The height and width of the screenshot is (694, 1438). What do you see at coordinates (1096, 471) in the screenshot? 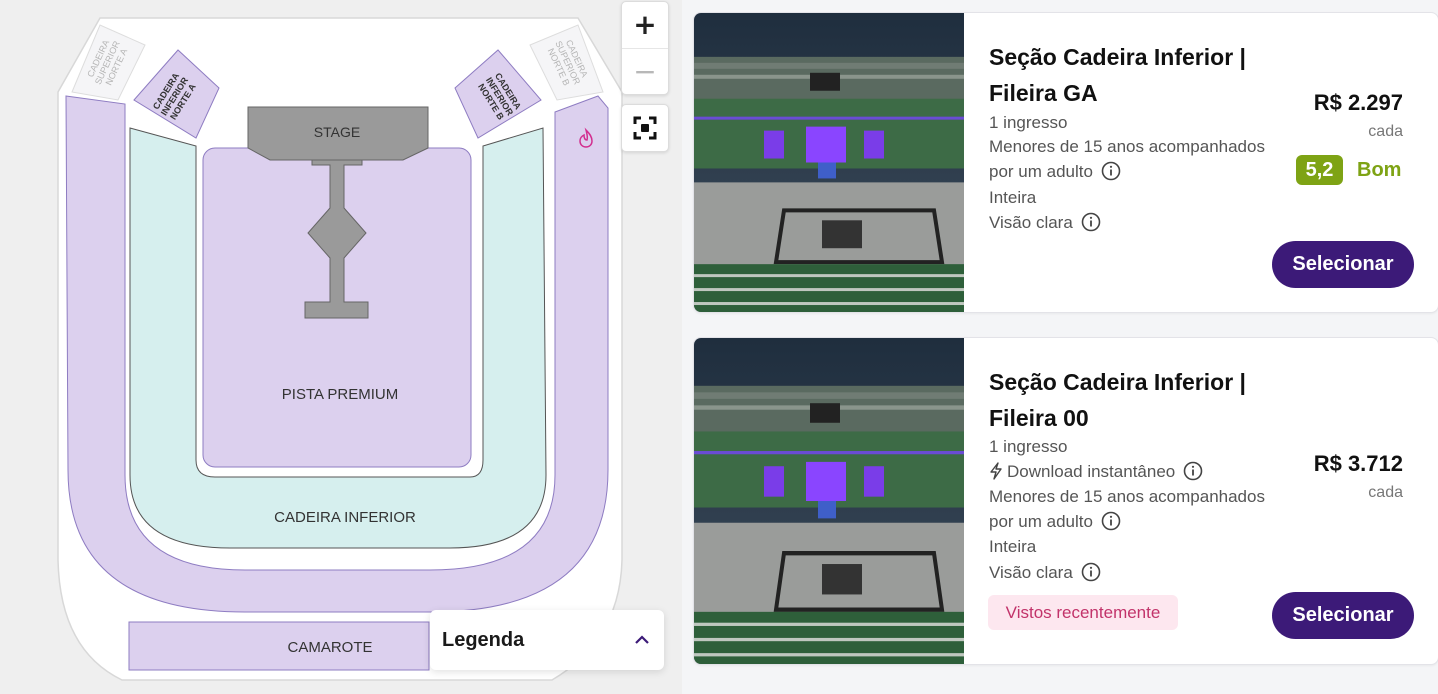
I see `instant-download: Download instantâneo` at bounding box center [1096, 471].